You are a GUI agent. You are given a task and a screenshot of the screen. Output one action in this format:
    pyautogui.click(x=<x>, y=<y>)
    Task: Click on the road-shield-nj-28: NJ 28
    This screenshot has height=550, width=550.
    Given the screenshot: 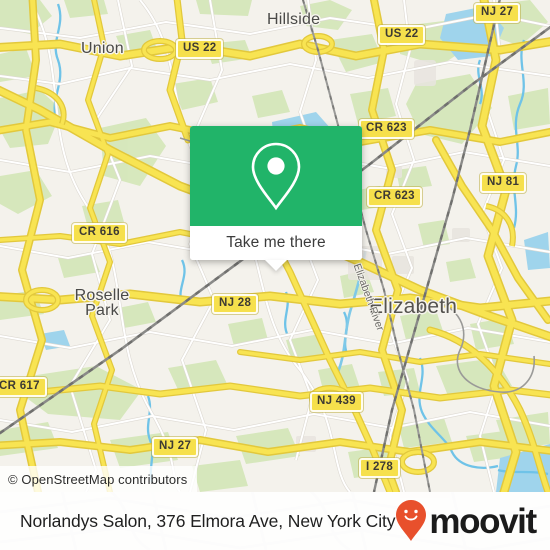 What is the action you would take?
    pyautogui.click(x=235, y=304)
    